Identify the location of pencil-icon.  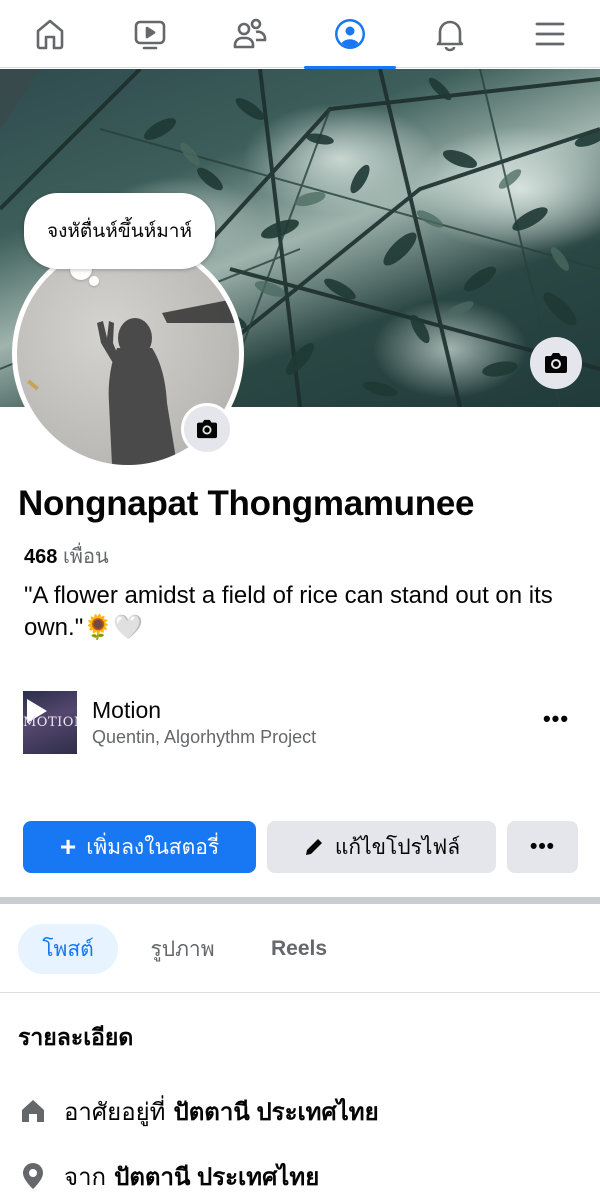
(313, 847).